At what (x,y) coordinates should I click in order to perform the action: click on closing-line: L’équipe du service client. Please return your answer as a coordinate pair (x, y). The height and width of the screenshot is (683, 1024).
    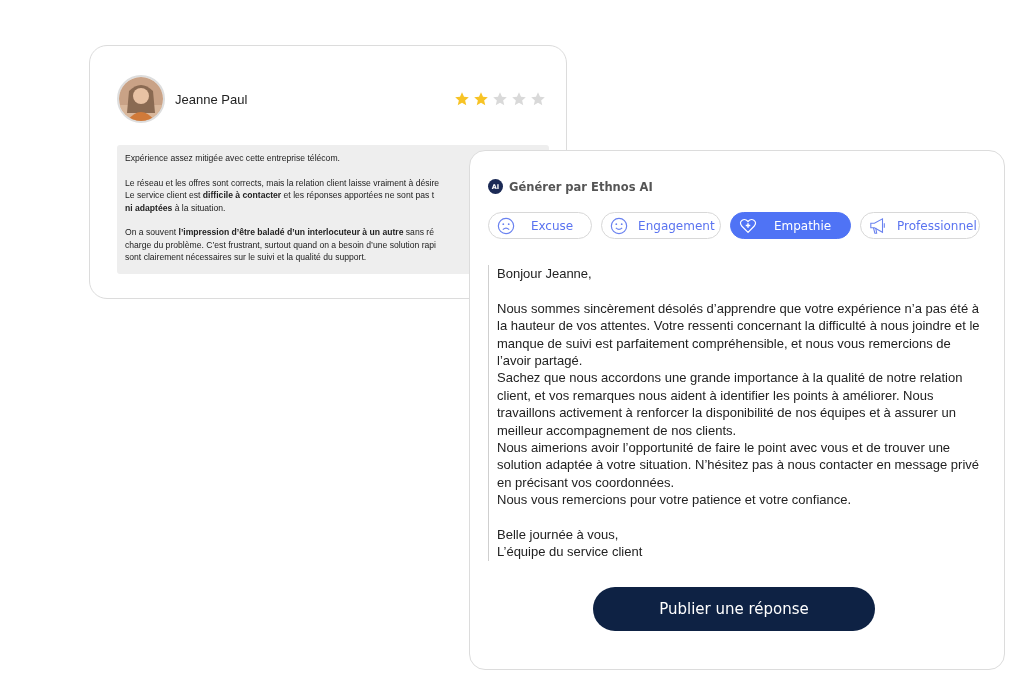
    Looking at the image, I should click on (570, 552).